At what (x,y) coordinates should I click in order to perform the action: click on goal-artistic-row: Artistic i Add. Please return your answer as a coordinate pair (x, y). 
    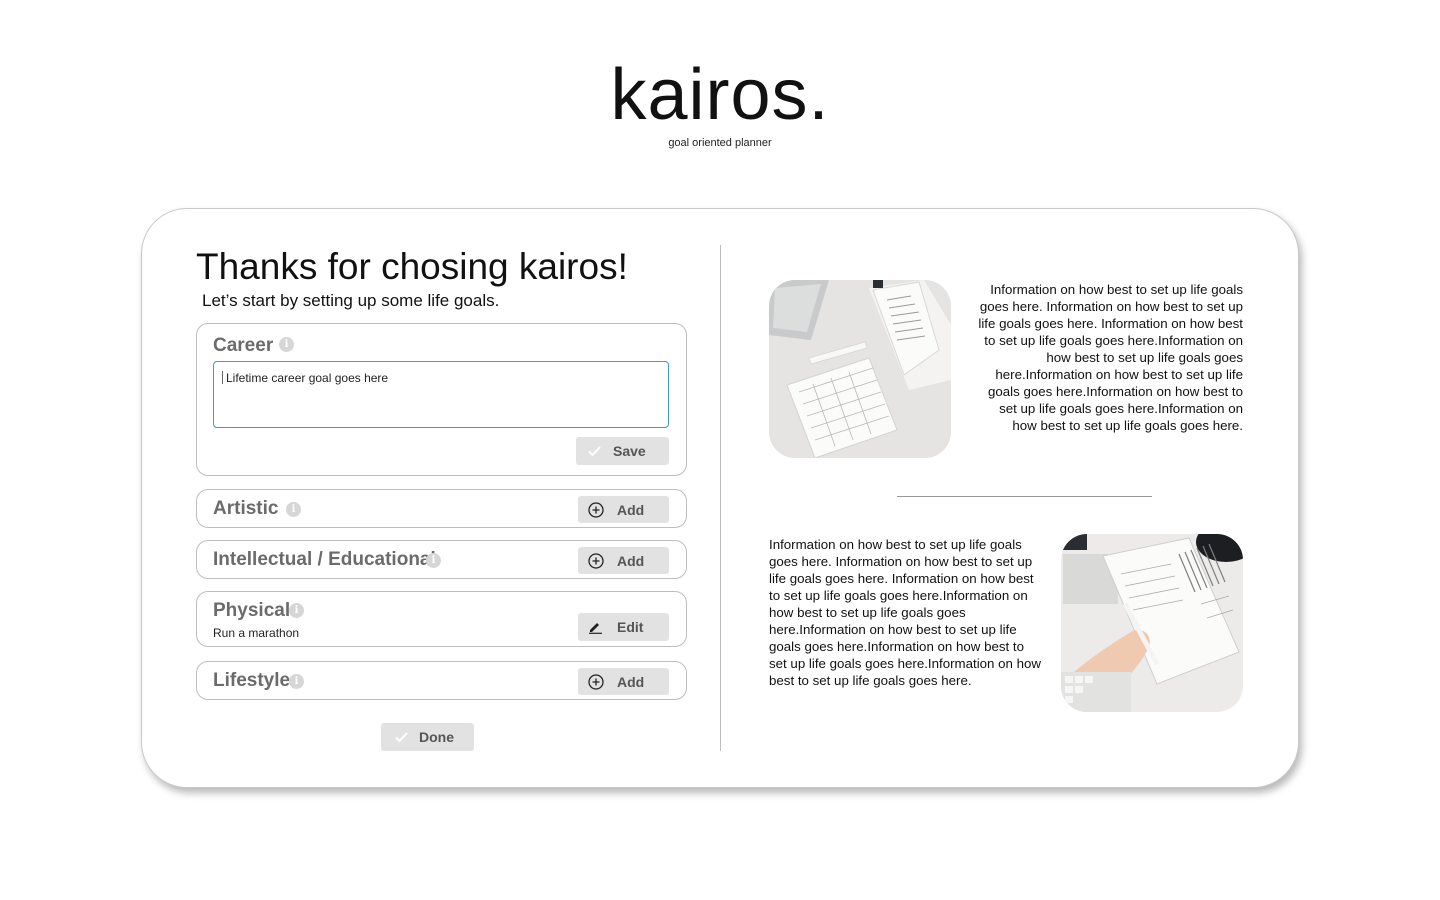
    Looking at the image, I should click on (441, 508).